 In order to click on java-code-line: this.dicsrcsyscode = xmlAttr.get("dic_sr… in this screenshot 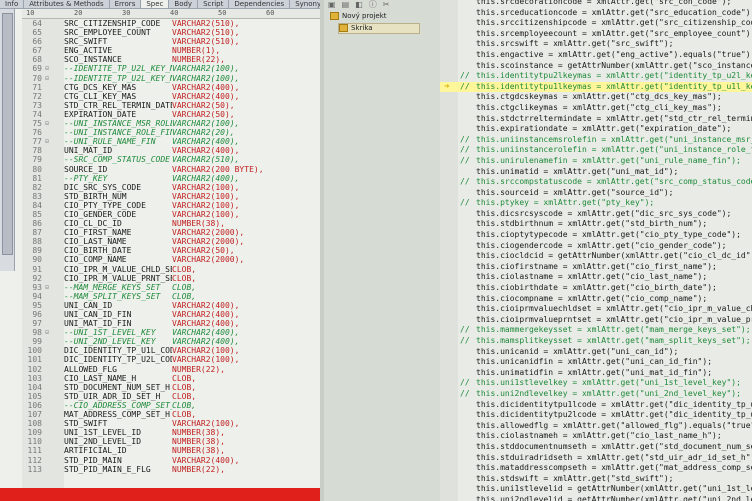, I will do `click(596, 214)`.